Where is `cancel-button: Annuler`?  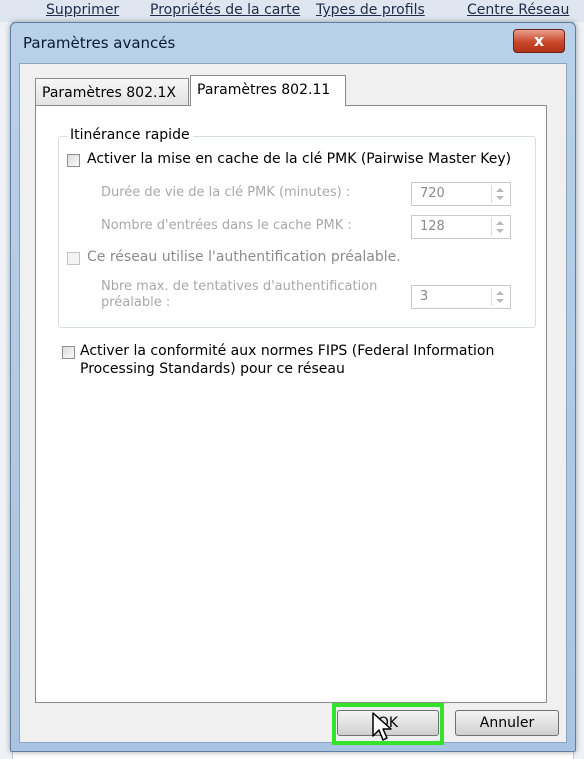 cancel-button: Annuler is located at coordinates (507, 723).